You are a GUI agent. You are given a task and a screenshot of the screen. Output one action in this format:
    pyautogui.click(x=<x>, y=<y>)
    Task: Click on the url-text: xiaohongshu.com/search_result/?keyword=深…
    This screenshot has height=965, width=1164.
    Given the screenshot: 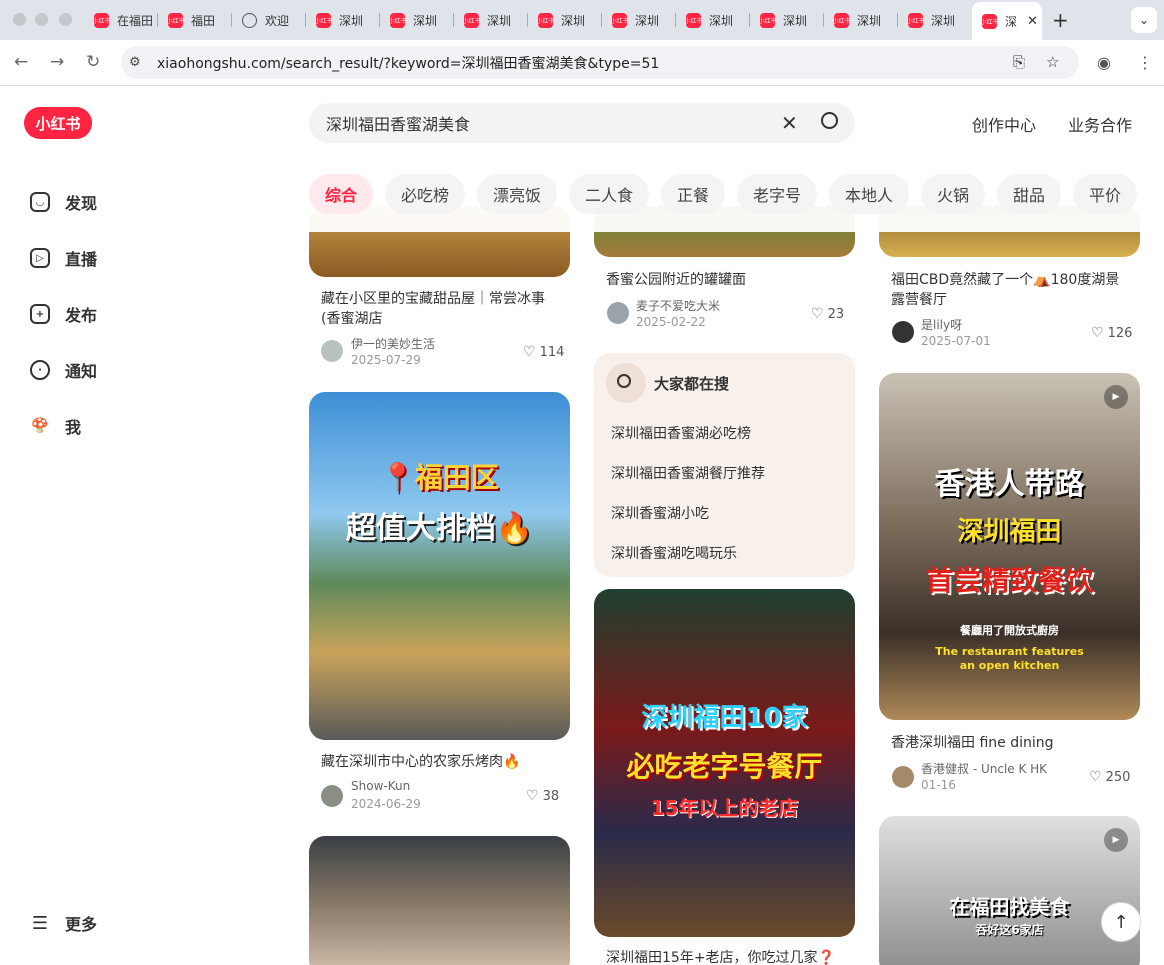 What is the action you would take?
    pyautogui.click(x=408, y=63)
    